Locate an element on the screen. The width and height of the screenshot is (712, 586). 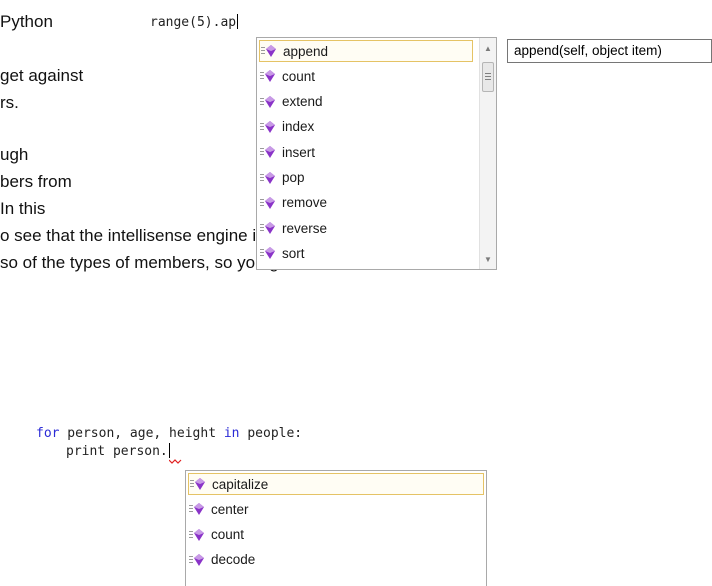
completion-item-label: sort is located at coordinates (293, 253).